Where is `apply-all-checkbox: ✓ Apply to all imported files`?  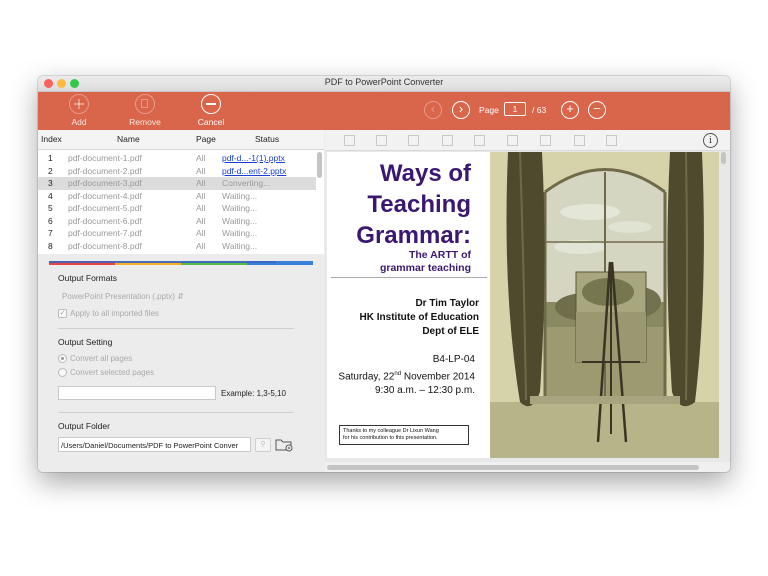
apply-all-checkbox: ✓ Apply to all imported files is located at coordinates (108, 314).